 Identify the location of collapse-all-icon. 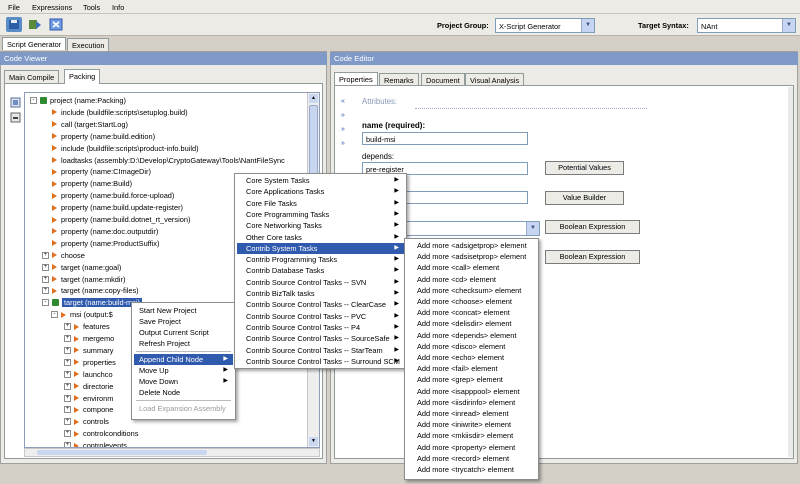
(16, 118).